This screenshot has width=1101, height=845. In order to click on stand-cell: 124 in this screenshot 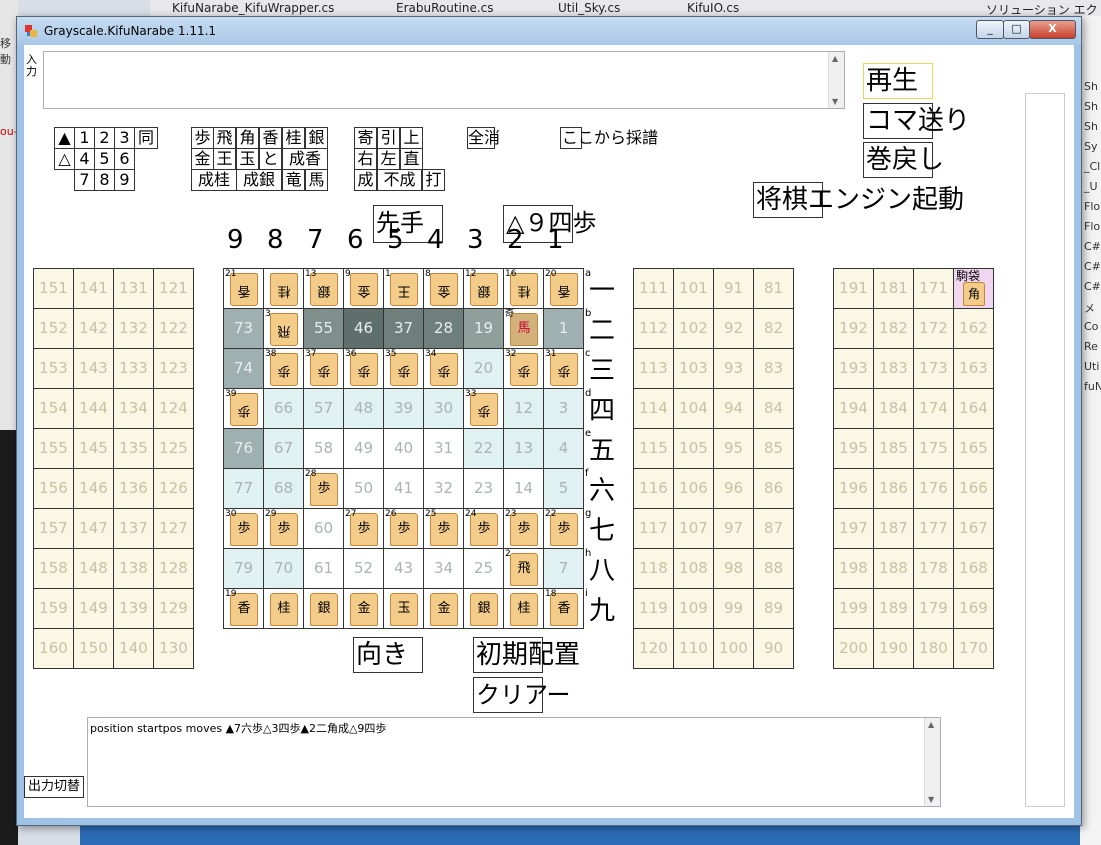, I will do `click(173, 408)`.